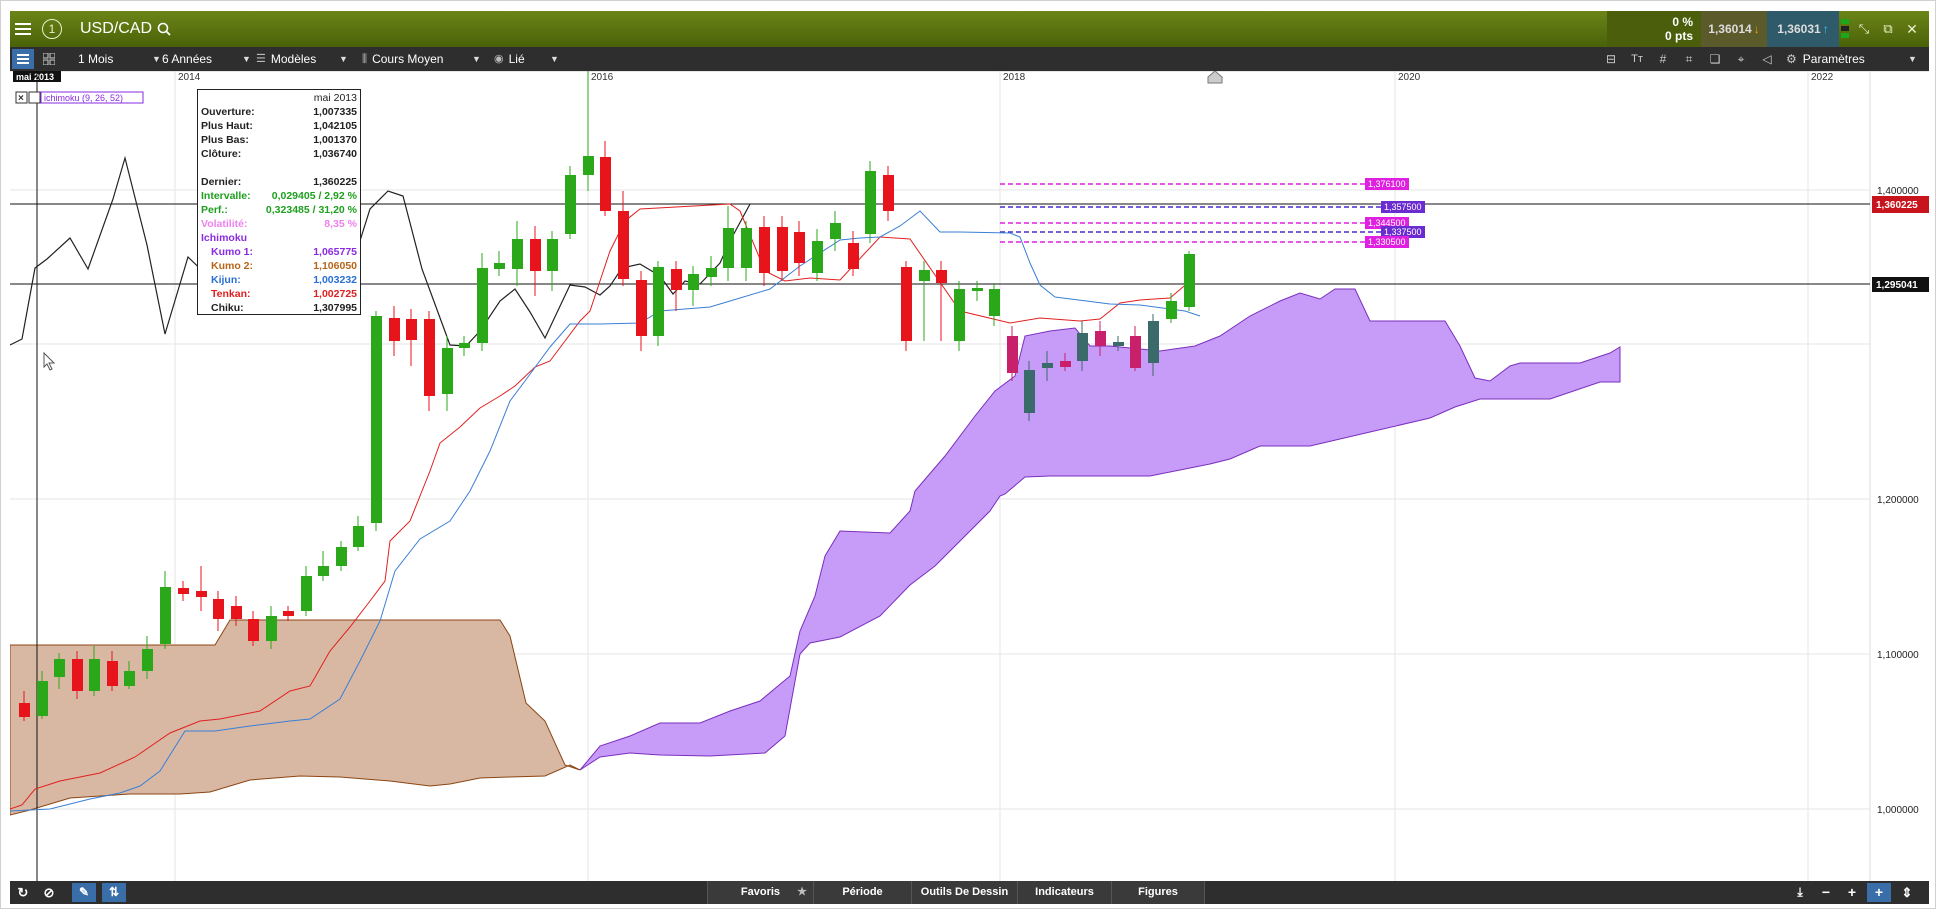 This screenshot has width=1936, height=909. I want to click on text-size-icon: Tт, so click(1637, 59).